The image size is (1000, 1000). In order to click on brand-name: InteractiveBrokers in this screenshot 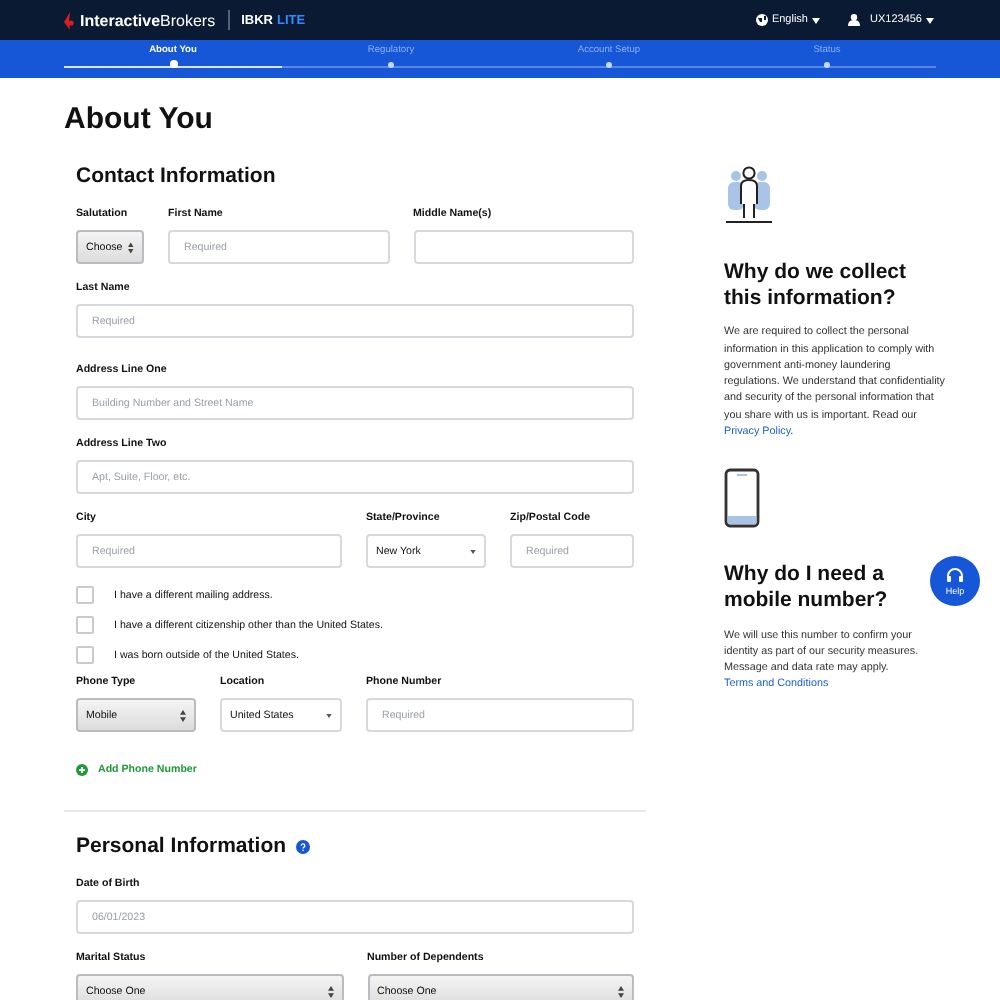, I will do `click(148, 20)`.